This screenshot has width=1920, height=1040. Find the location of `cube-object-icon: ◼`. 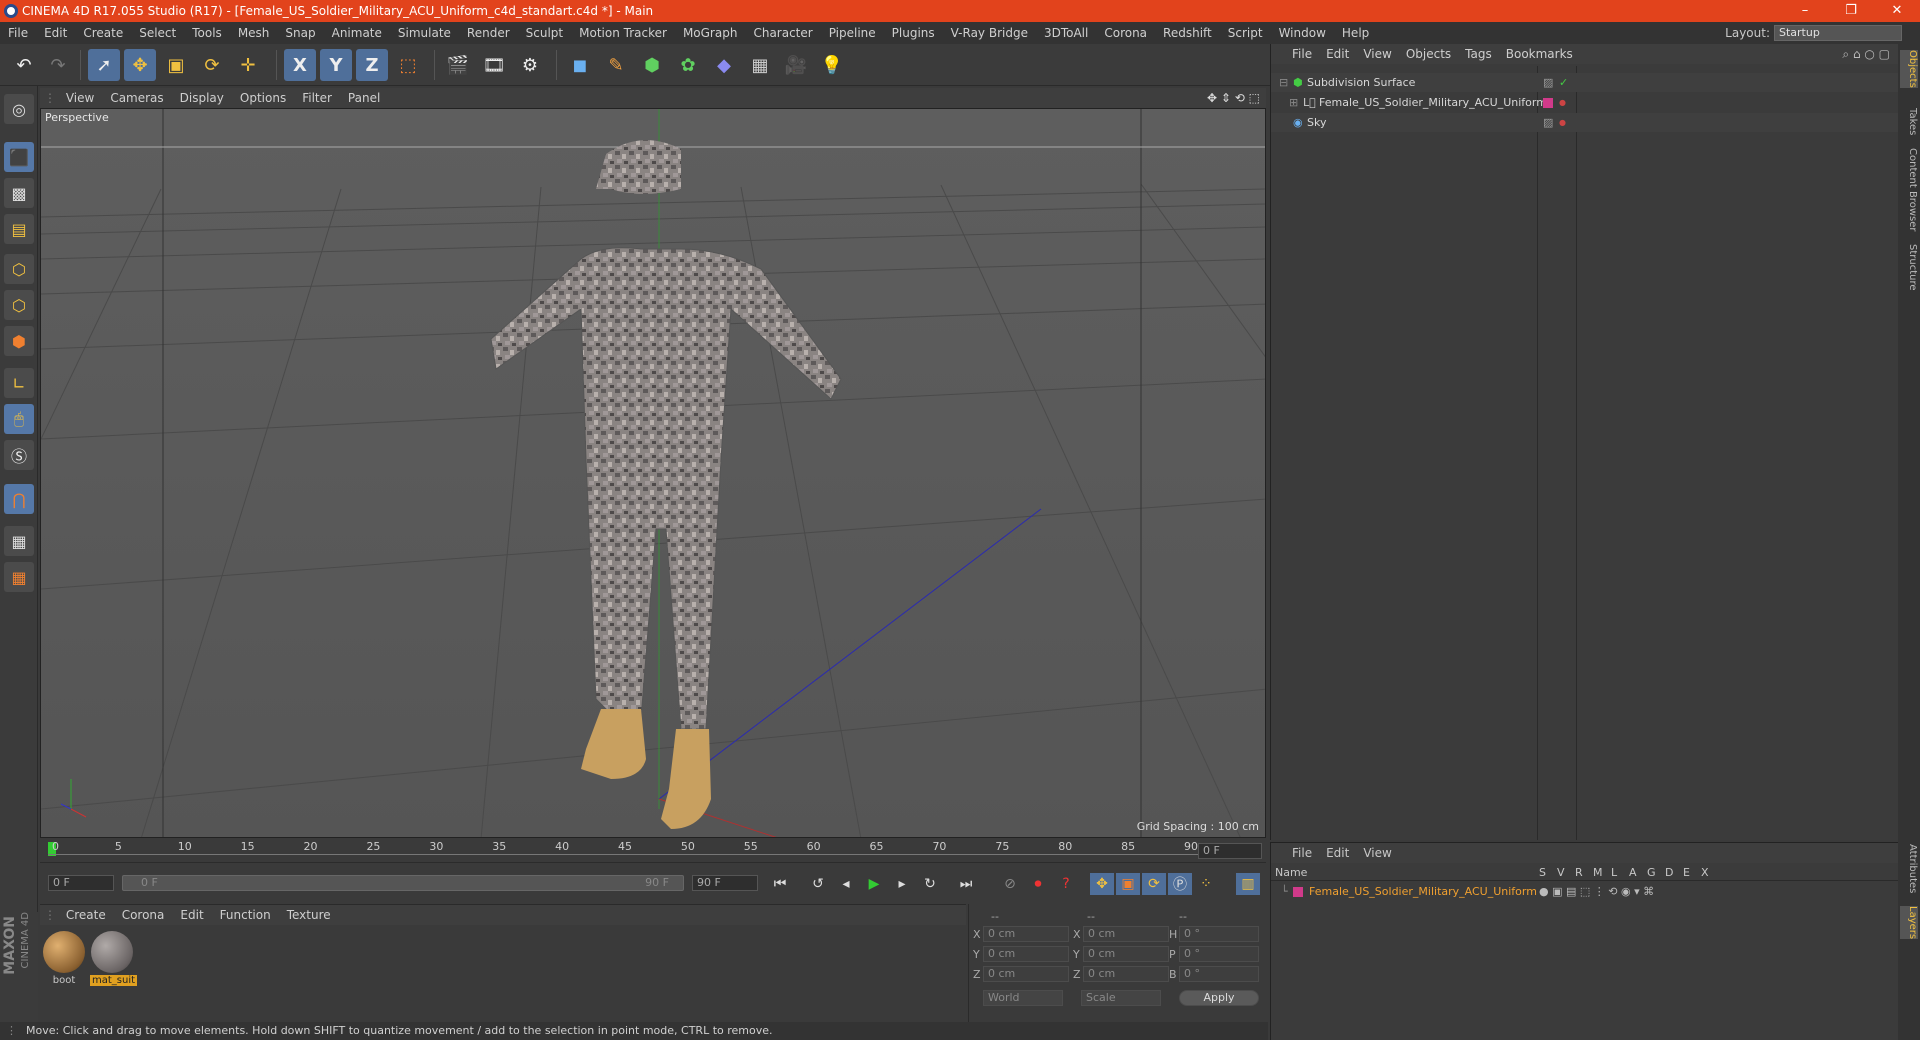

cube-object-icon: ◼ is located at coordinates (580, 65).